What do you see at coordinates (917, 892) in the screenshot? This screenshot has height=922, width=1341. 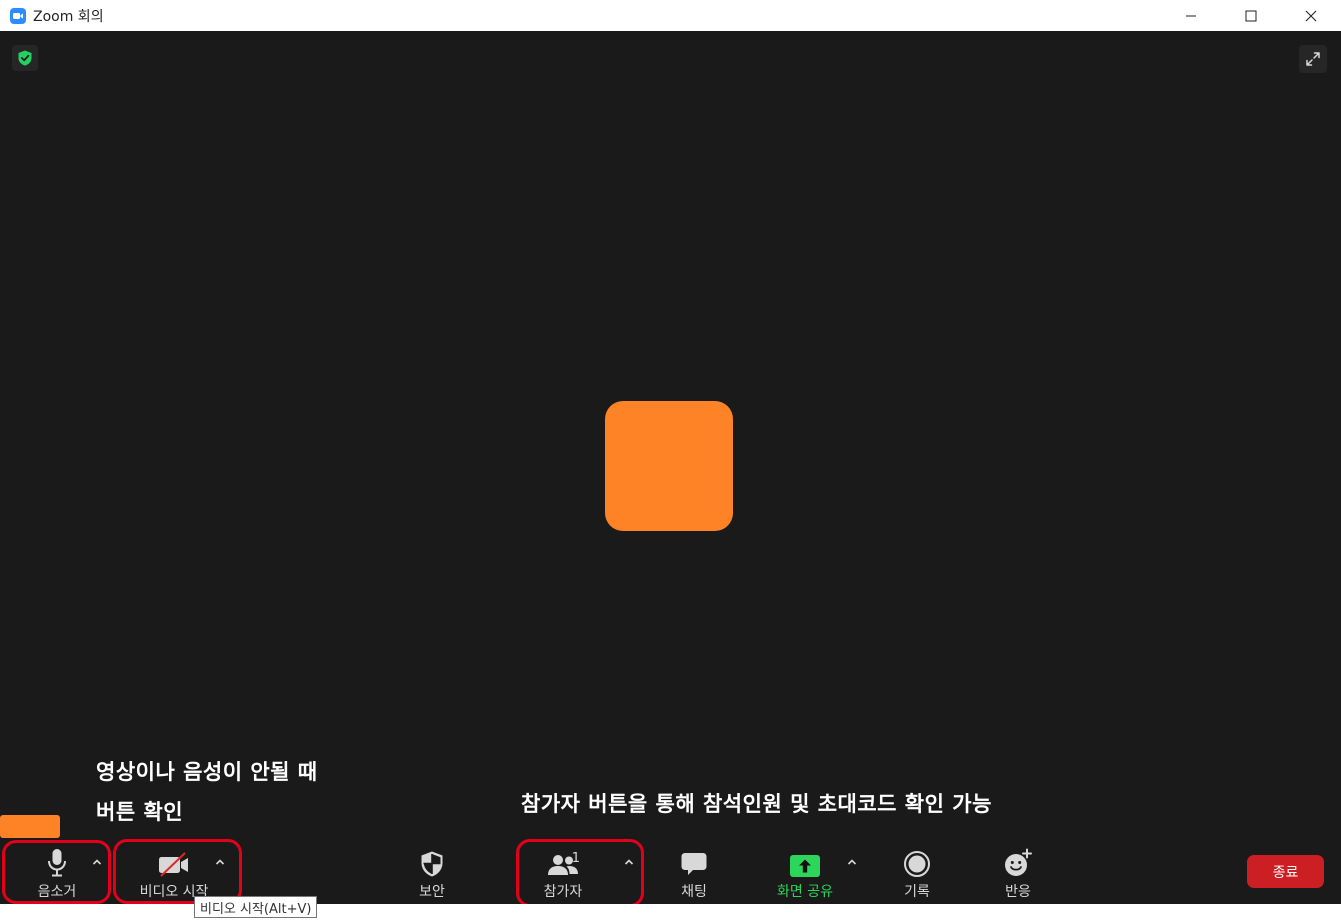 I see `record-label: 기록` at bounding box center [917, 892].